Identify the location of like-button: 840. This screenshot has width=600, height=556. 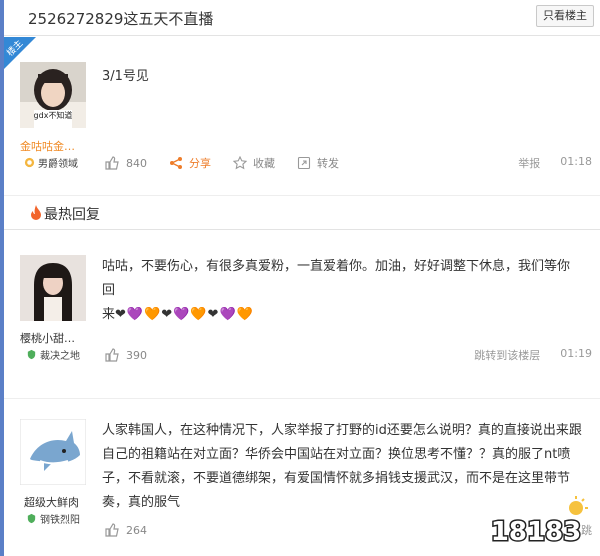
(125, 163).